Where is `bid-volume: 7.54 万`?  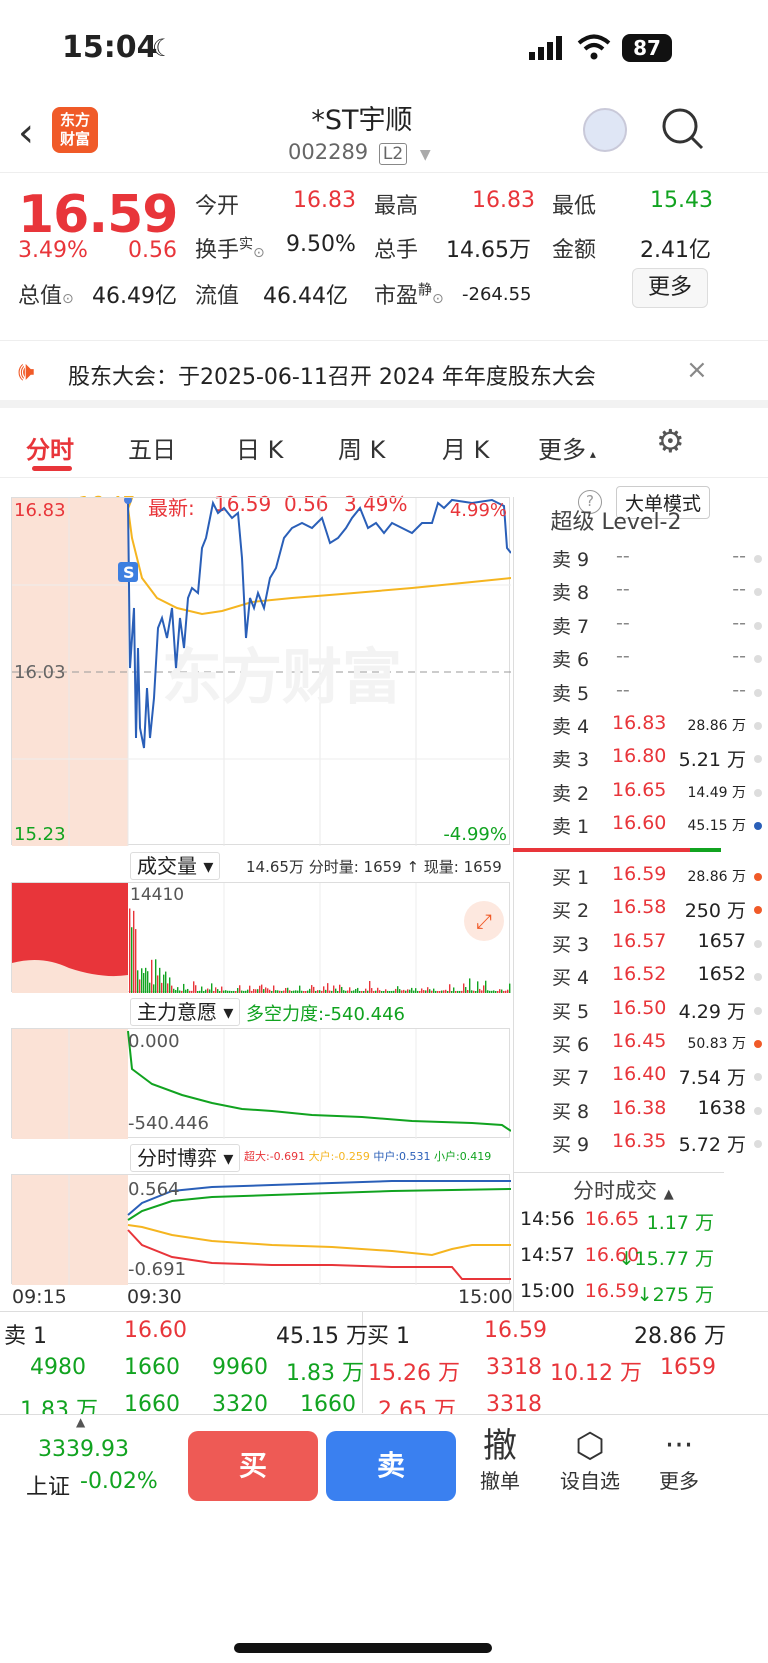
bid-volume: 7.54 万 is located at coordinates (712, 1078).